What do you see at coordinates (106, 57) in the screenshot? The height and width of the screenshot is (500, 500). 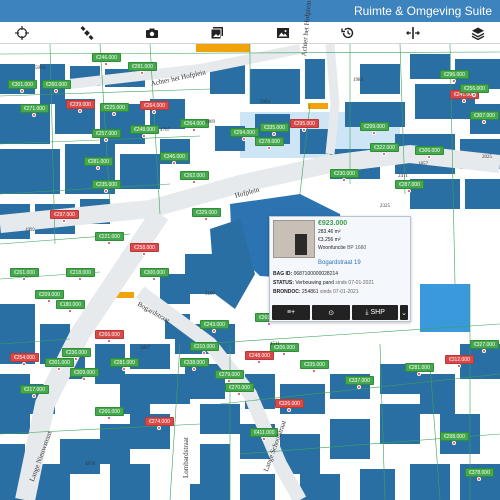 I see `price-label: €246.000` at bounding box center [106, 57].